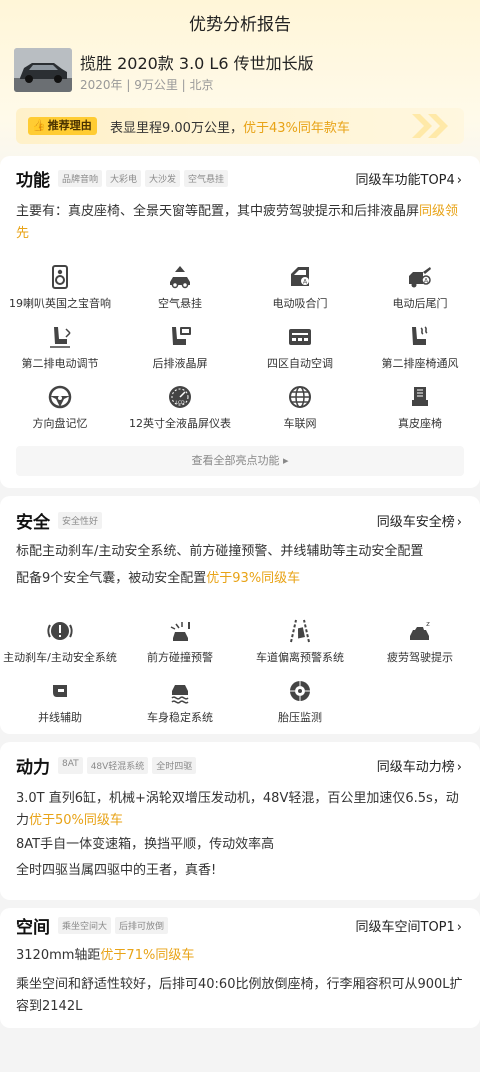 This screenshot has width=480, height=1072. What do you see at coordinates (33, 928) in the screenshot?
I see `space-title: 空间` at bounding box center [33, 928].